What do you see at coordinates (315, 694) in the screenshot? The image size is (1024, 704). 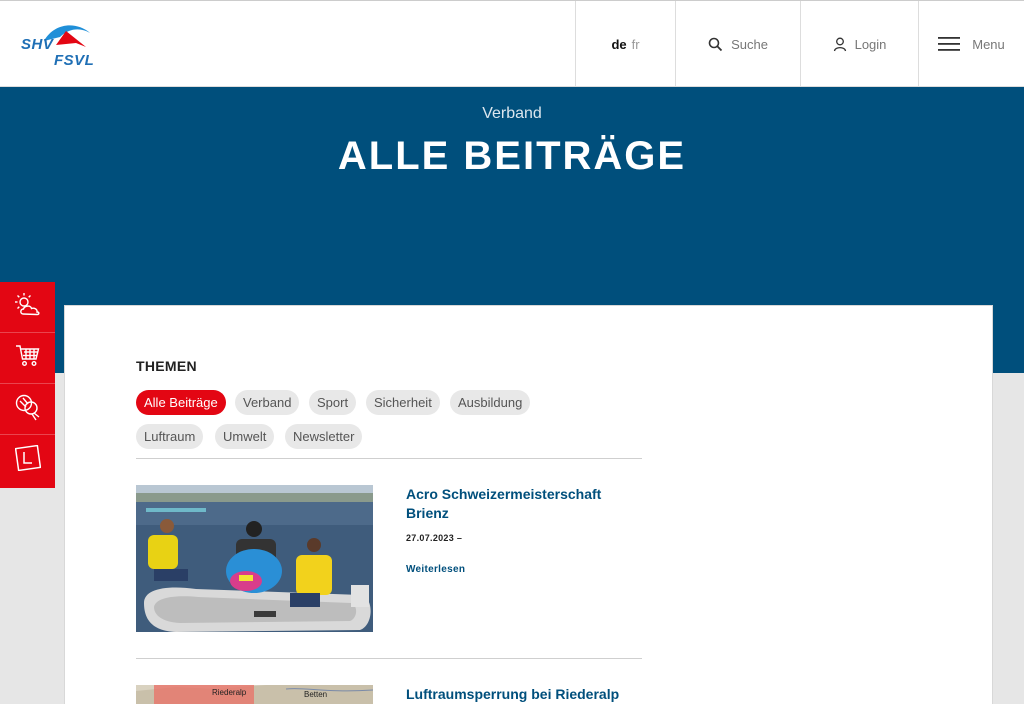 I see `map-label-betten: Betten` at bounding box center [315, 694].